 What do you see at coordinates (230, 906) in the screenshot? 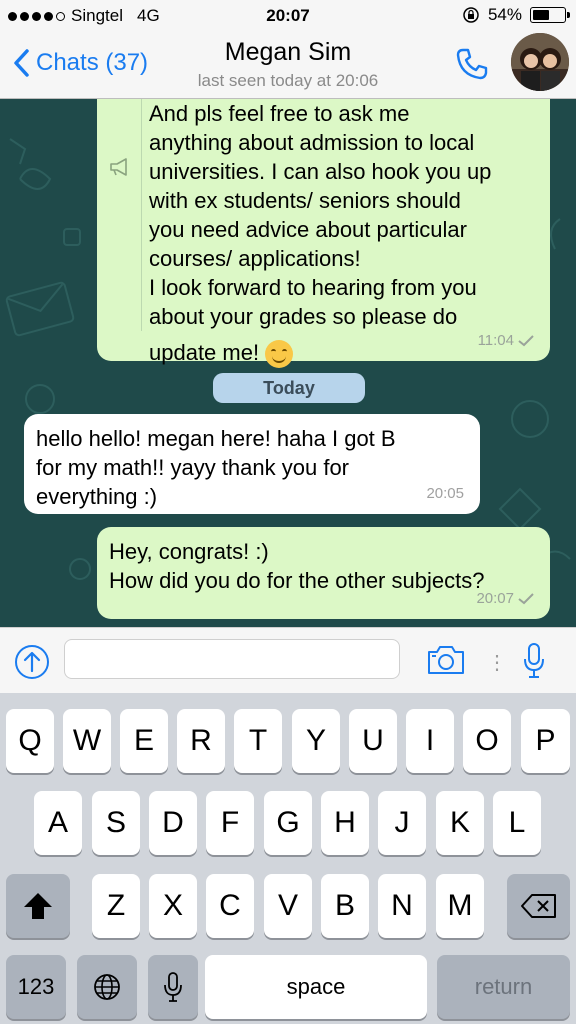
I see `key-c: C` at bounding box center [230, 906].